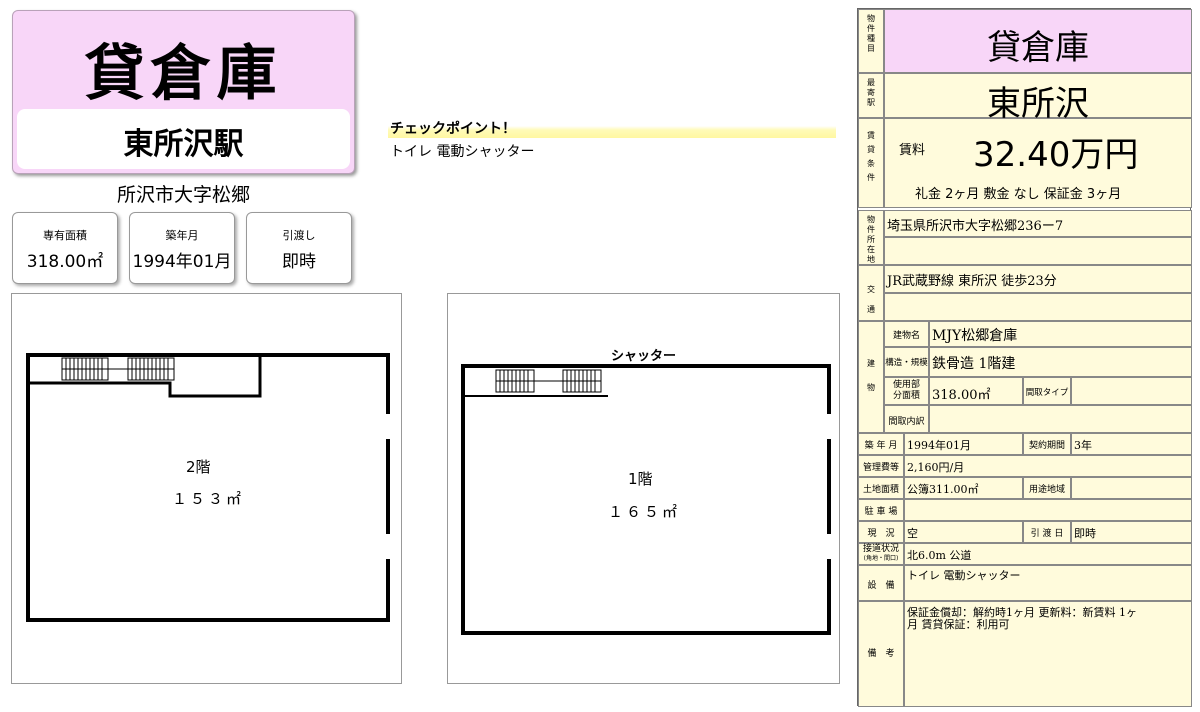 The width and height of the screenshot is (1200, 712). I want to click on type-value: 貸倉庫, so click(1038, 48).